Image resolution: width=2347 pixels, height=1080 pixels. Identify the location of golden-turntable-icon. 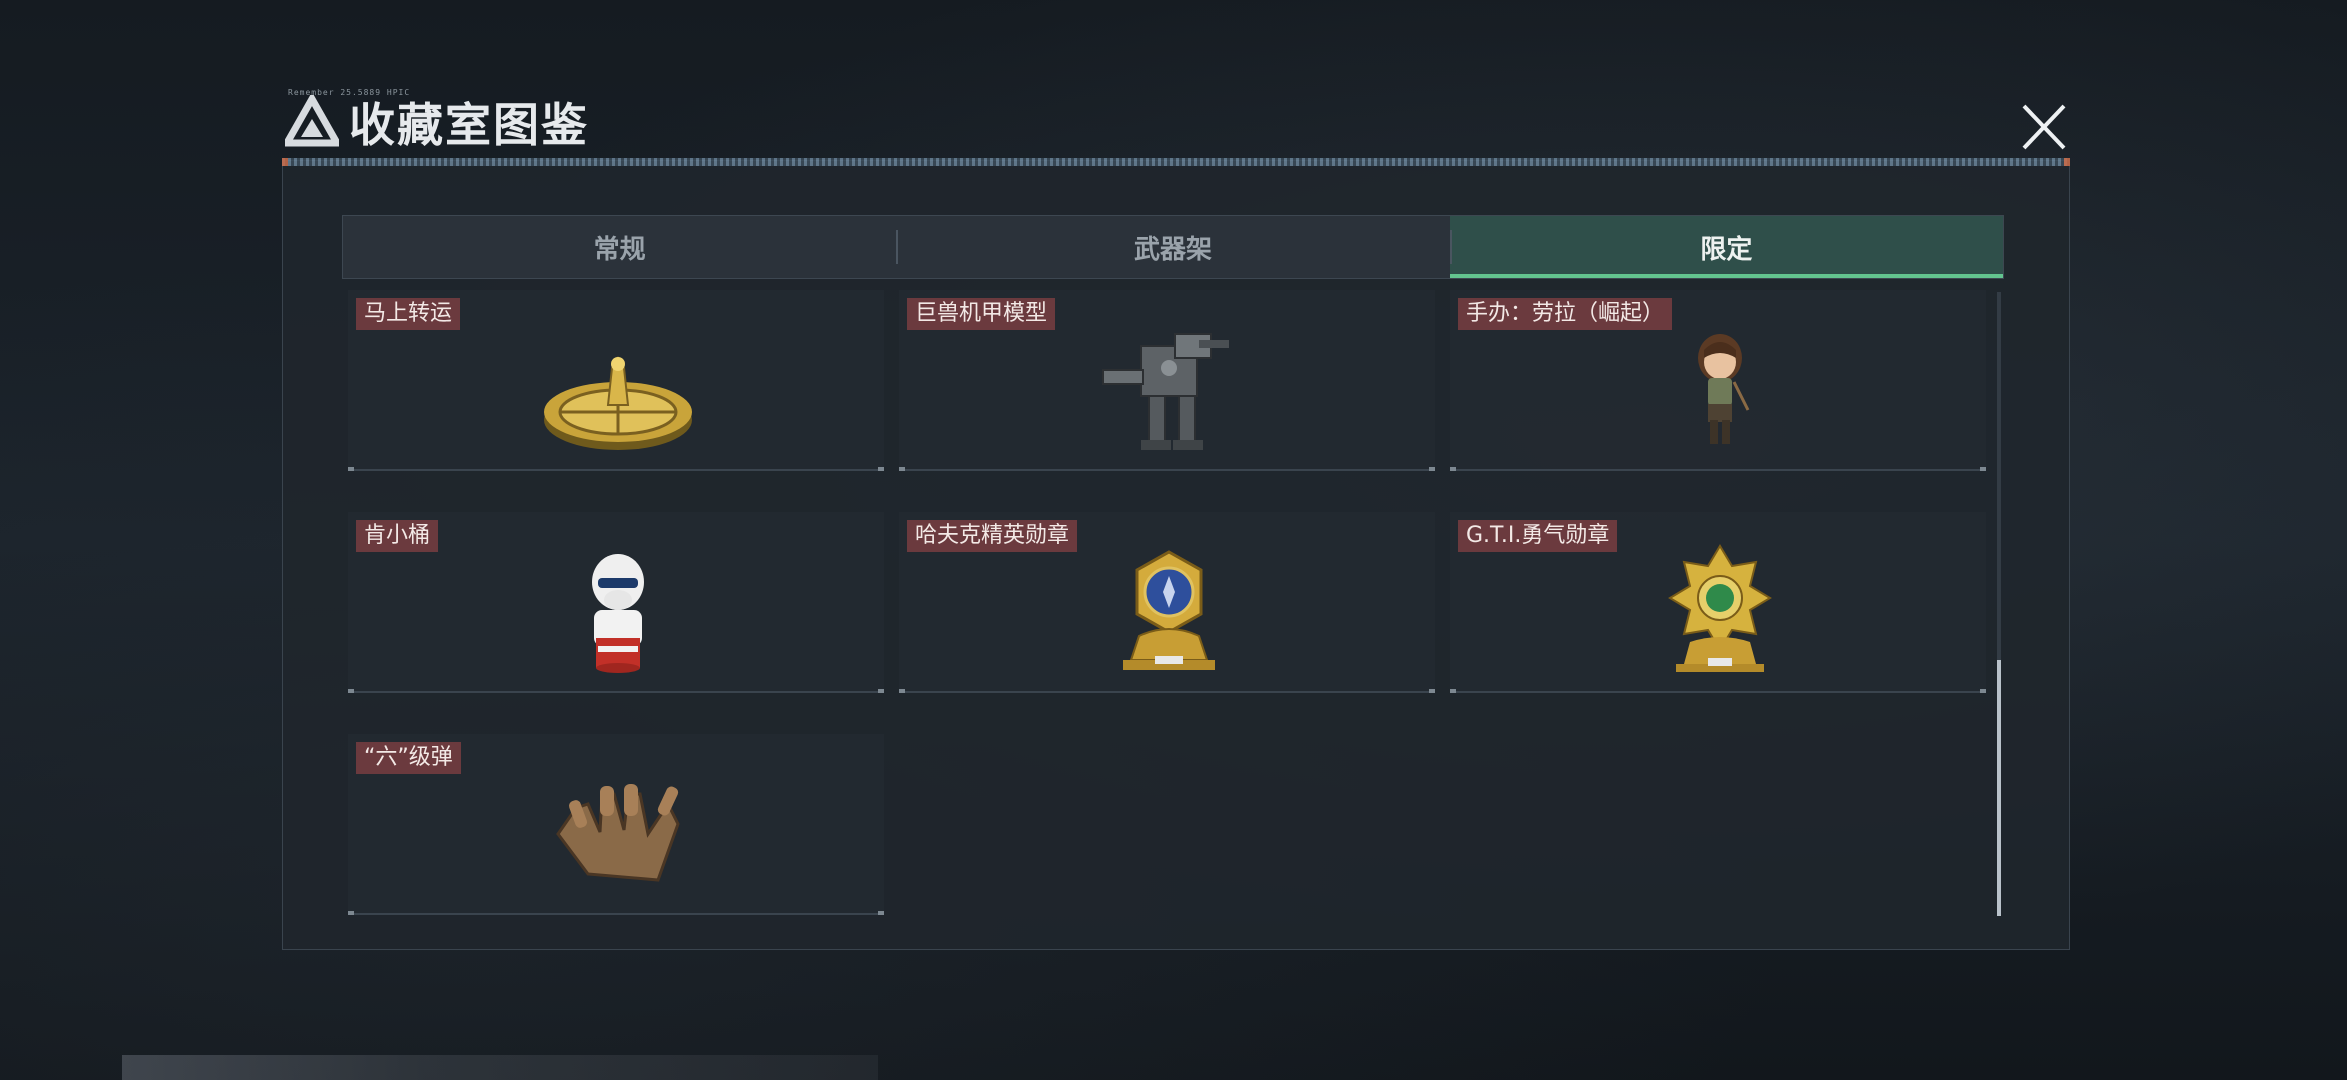
(618, 403).